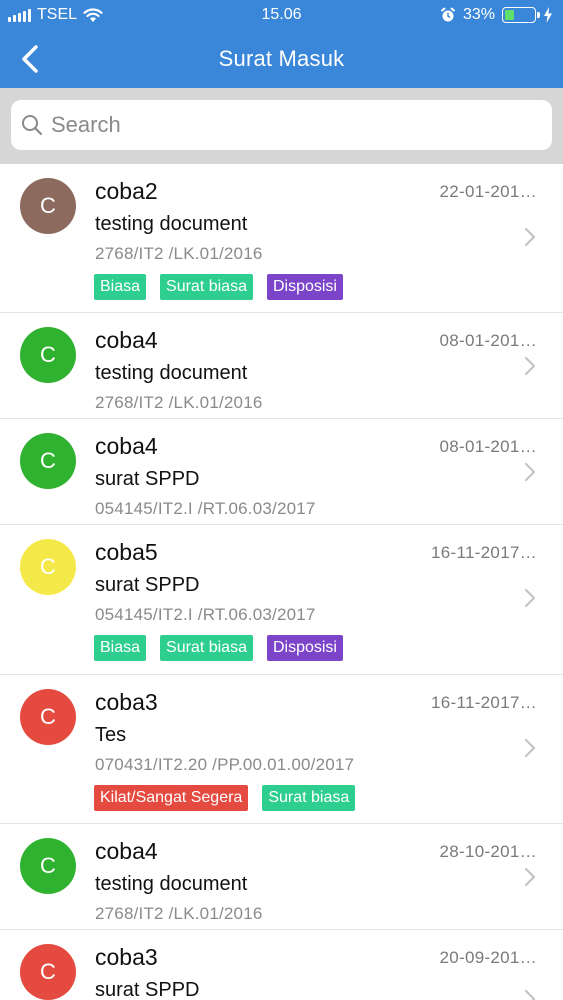  What do you see at coordinates (548, 15) in the screenshot?
I see `charging-bolt-icon` at bounding box center [548, 15].